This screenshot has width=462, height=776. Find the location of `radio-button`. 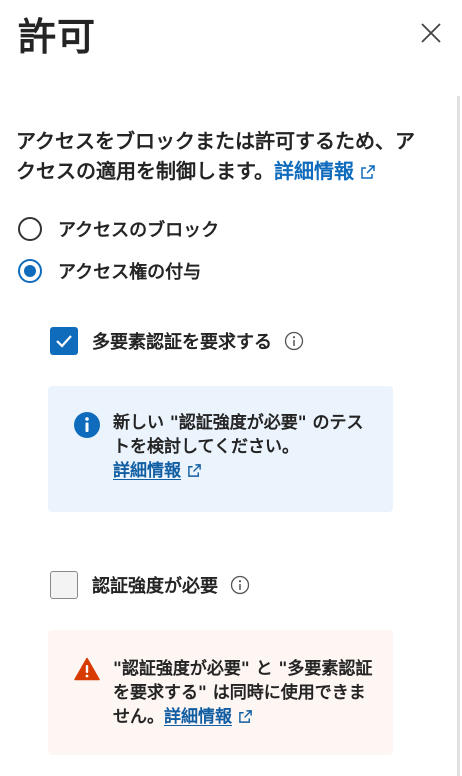

radio-button is located at coordinates (30, 229).